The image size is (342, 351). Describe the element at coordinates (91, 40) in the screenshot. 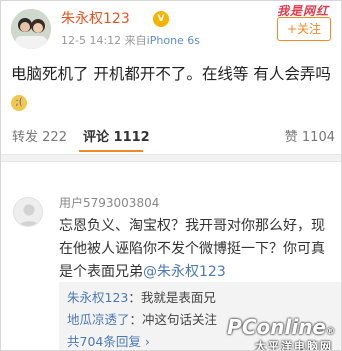

I see `post-timestamp: 12-5 14:12` at that location.